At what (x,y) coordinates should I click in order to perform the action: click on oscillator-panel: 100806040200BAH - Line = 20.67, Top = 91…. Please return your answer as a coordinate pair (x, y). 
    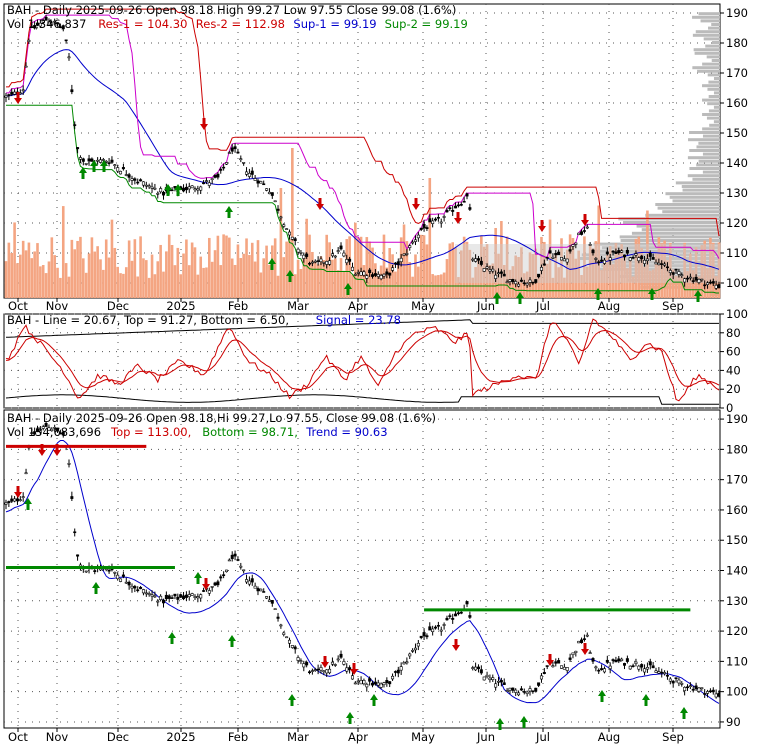
    Looking at the image, I should click on (375, 361).